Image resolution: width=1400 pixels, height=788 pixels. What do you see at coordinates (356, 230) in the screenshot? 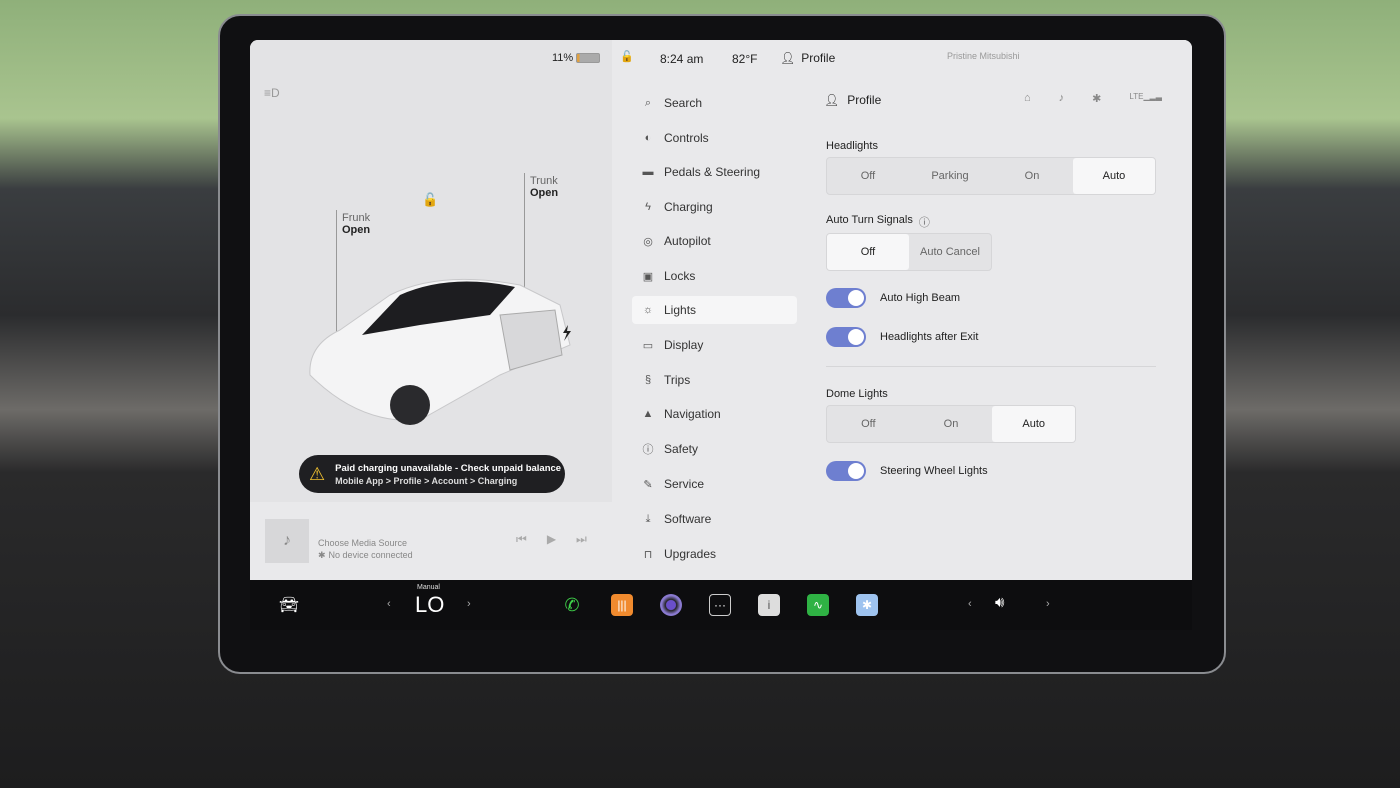
I see `frunk-open-button: Open` at bounding box center [356, 230].